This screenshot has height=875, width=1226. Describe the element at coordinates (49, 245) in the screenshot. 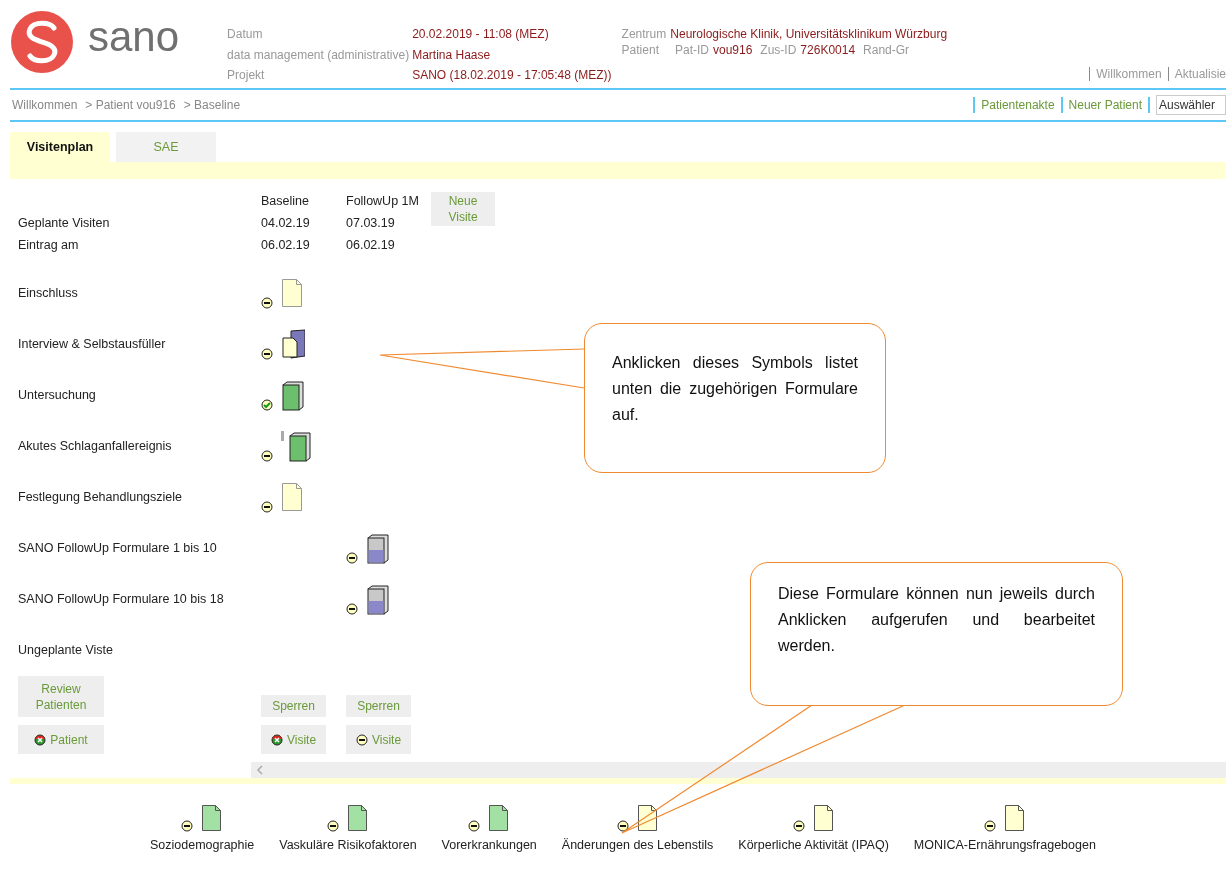

I see `row-label: Eintrag am` at that location.